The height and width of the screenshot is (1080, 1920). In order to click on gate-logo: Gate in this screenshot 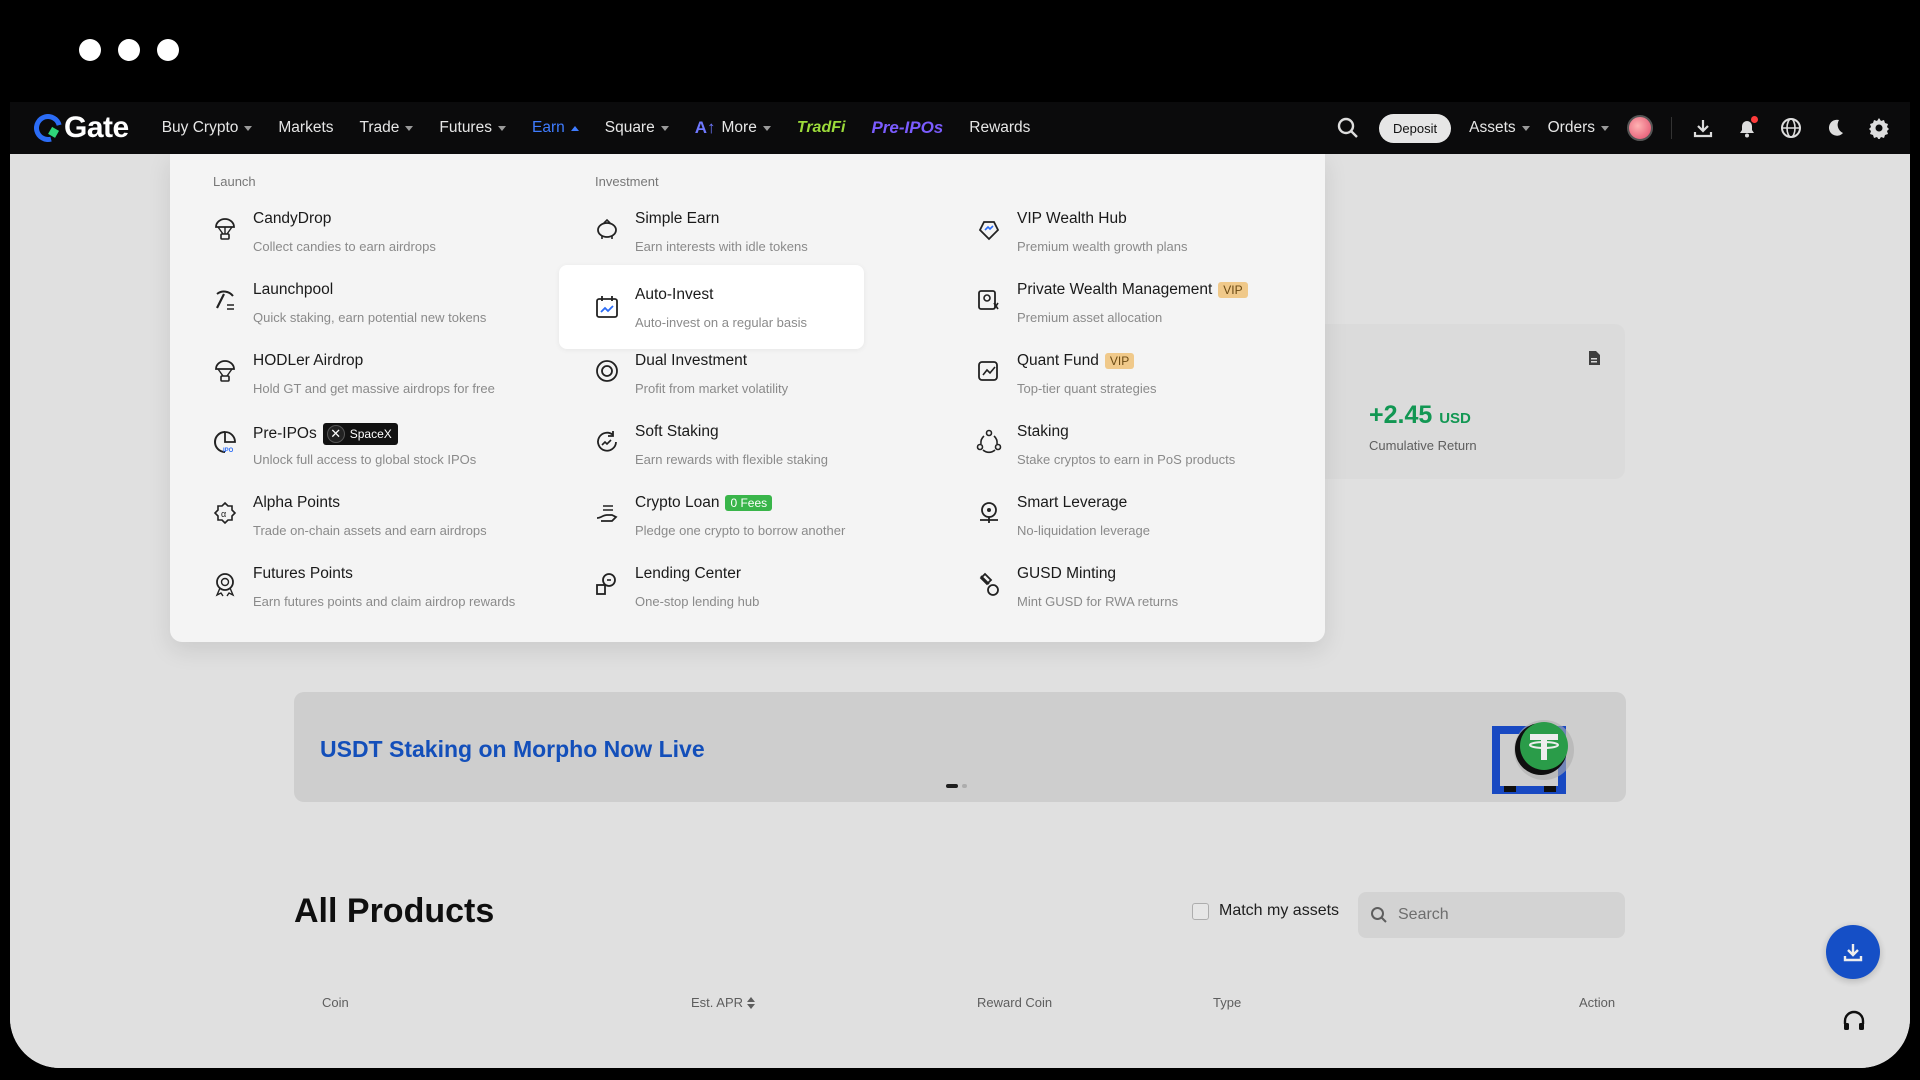, I will do `click(78, 128)`.